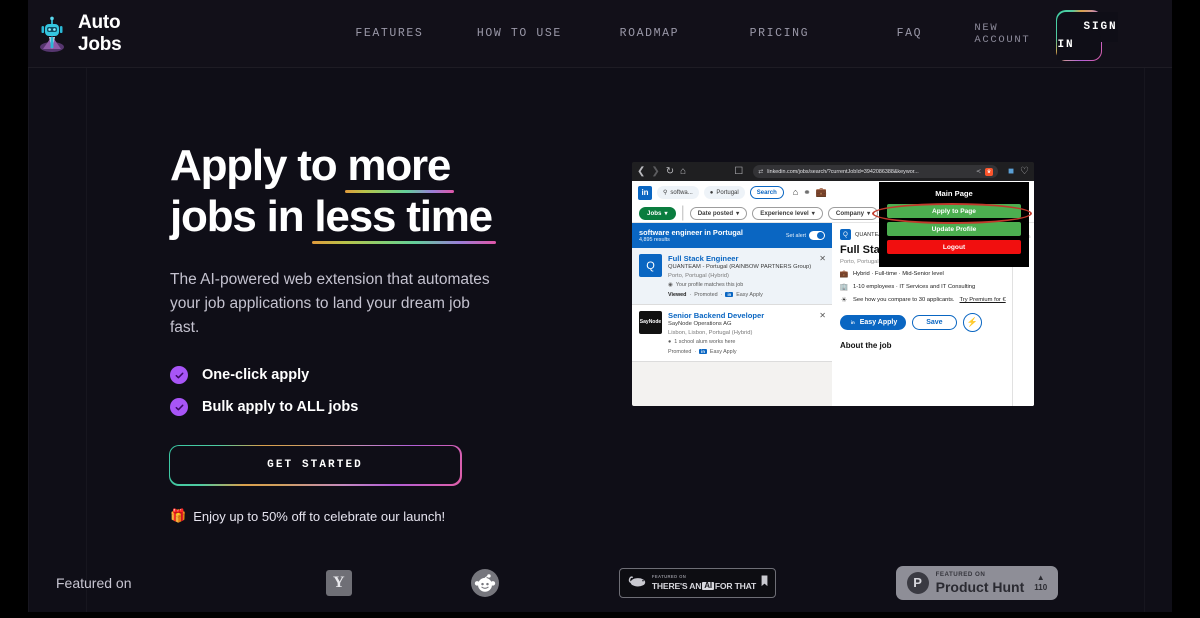 The image size is (1200, 618). What do you see at coordinates (807, 192) in the screenshot?
I see `network-icon: ⚭` at bounding box center [807, 192].